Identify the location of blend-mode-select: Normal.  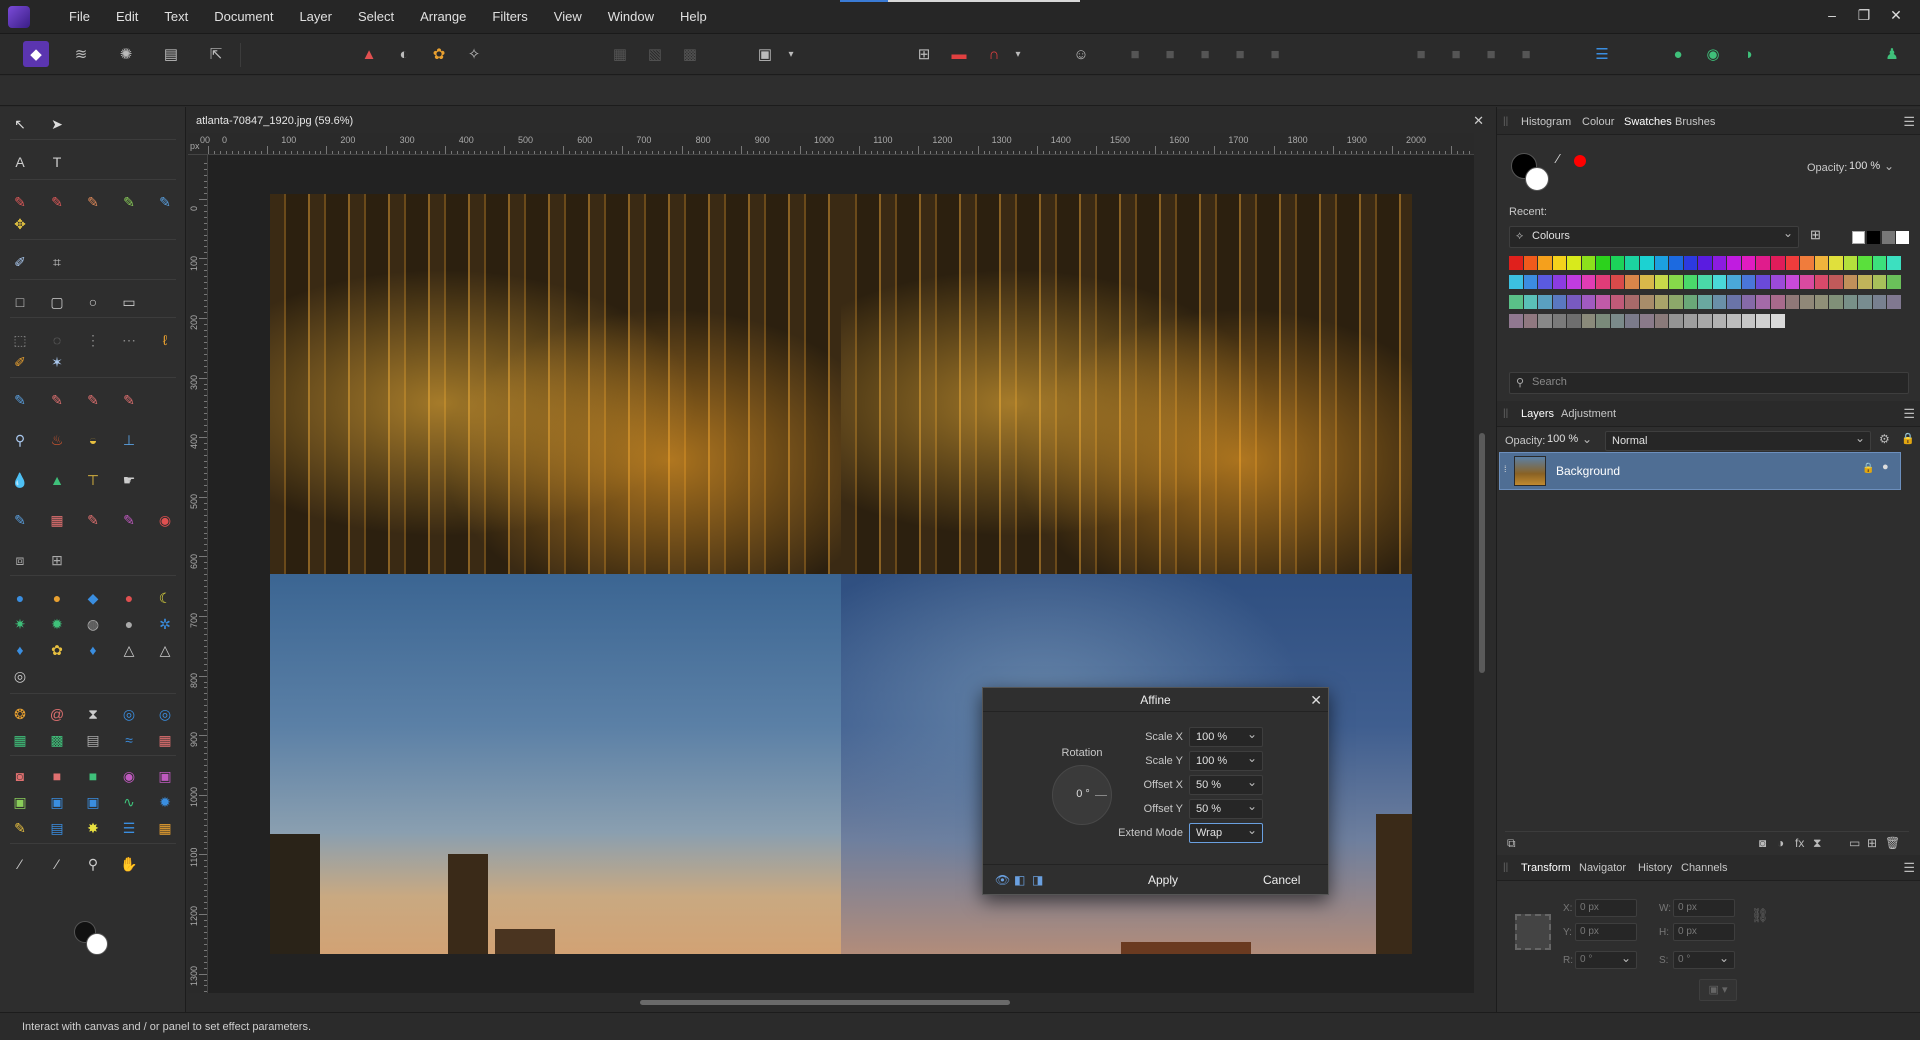
(1738, 441).